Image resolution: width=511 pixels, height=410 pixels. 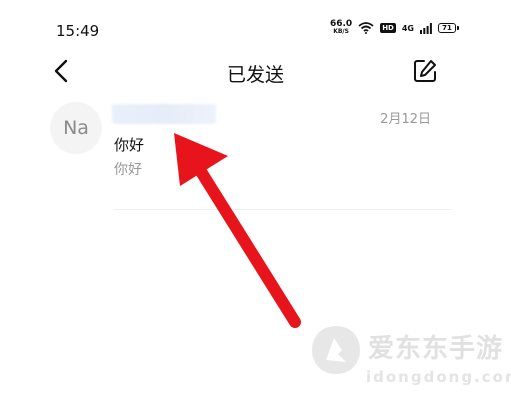 What do you see at coordinates (436, 349) in the screenshot?
I see `watermark-brand: 爱东东手游` at bounding box center [436, 349].